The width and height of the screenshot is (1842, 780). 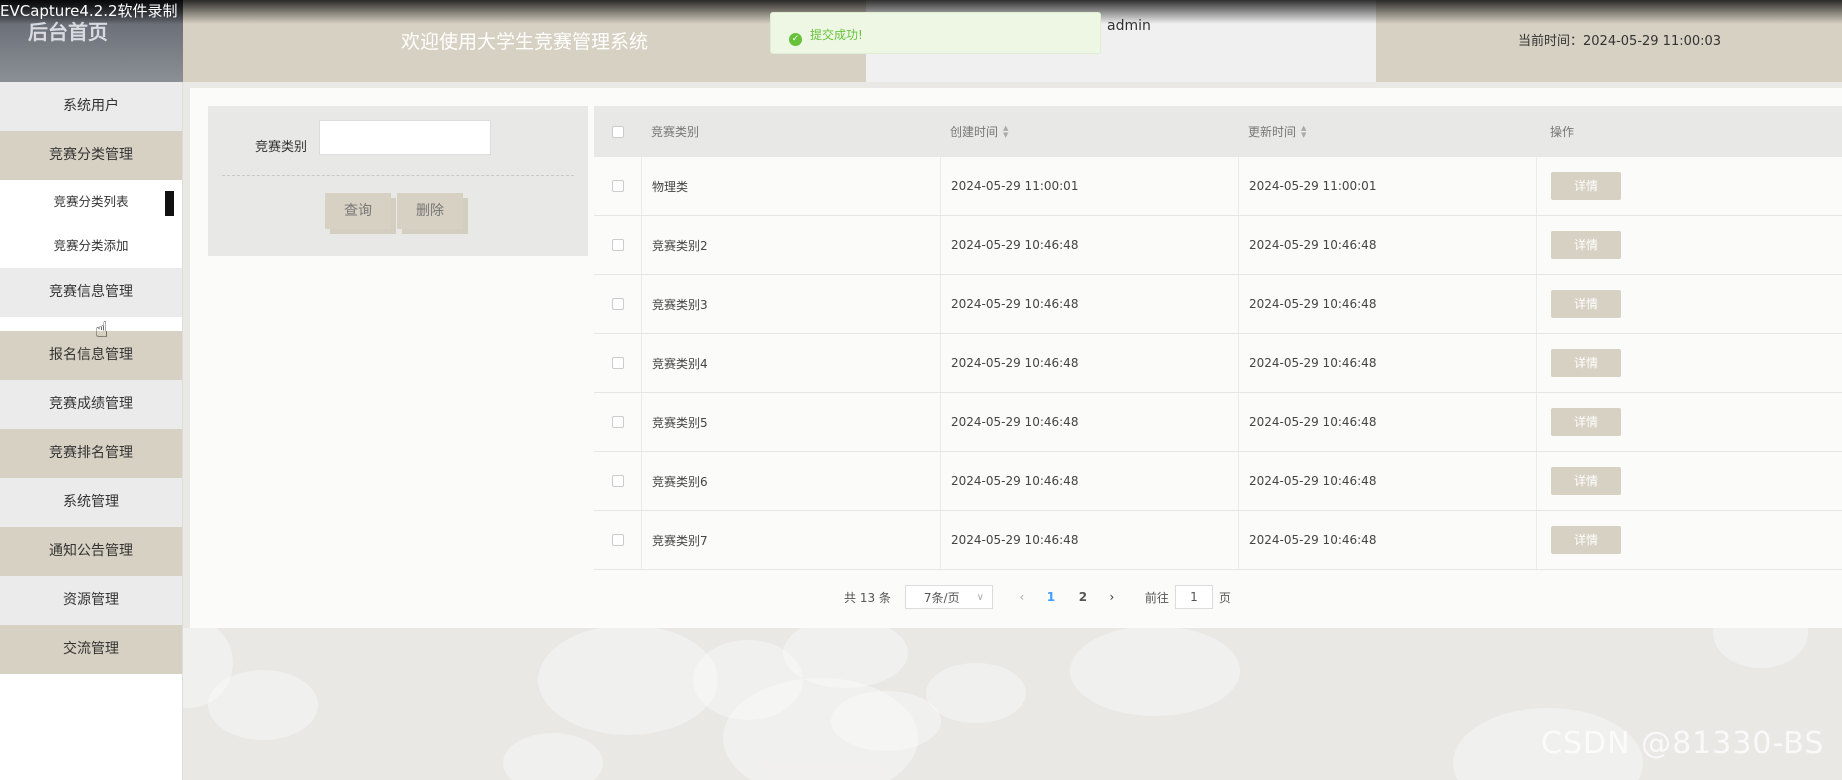 What do you see at coordinates (1015, 186) in the screenshot?
I see `cell-created: 2024-05-29 11:00:01` at bounding box center [1015, 186].